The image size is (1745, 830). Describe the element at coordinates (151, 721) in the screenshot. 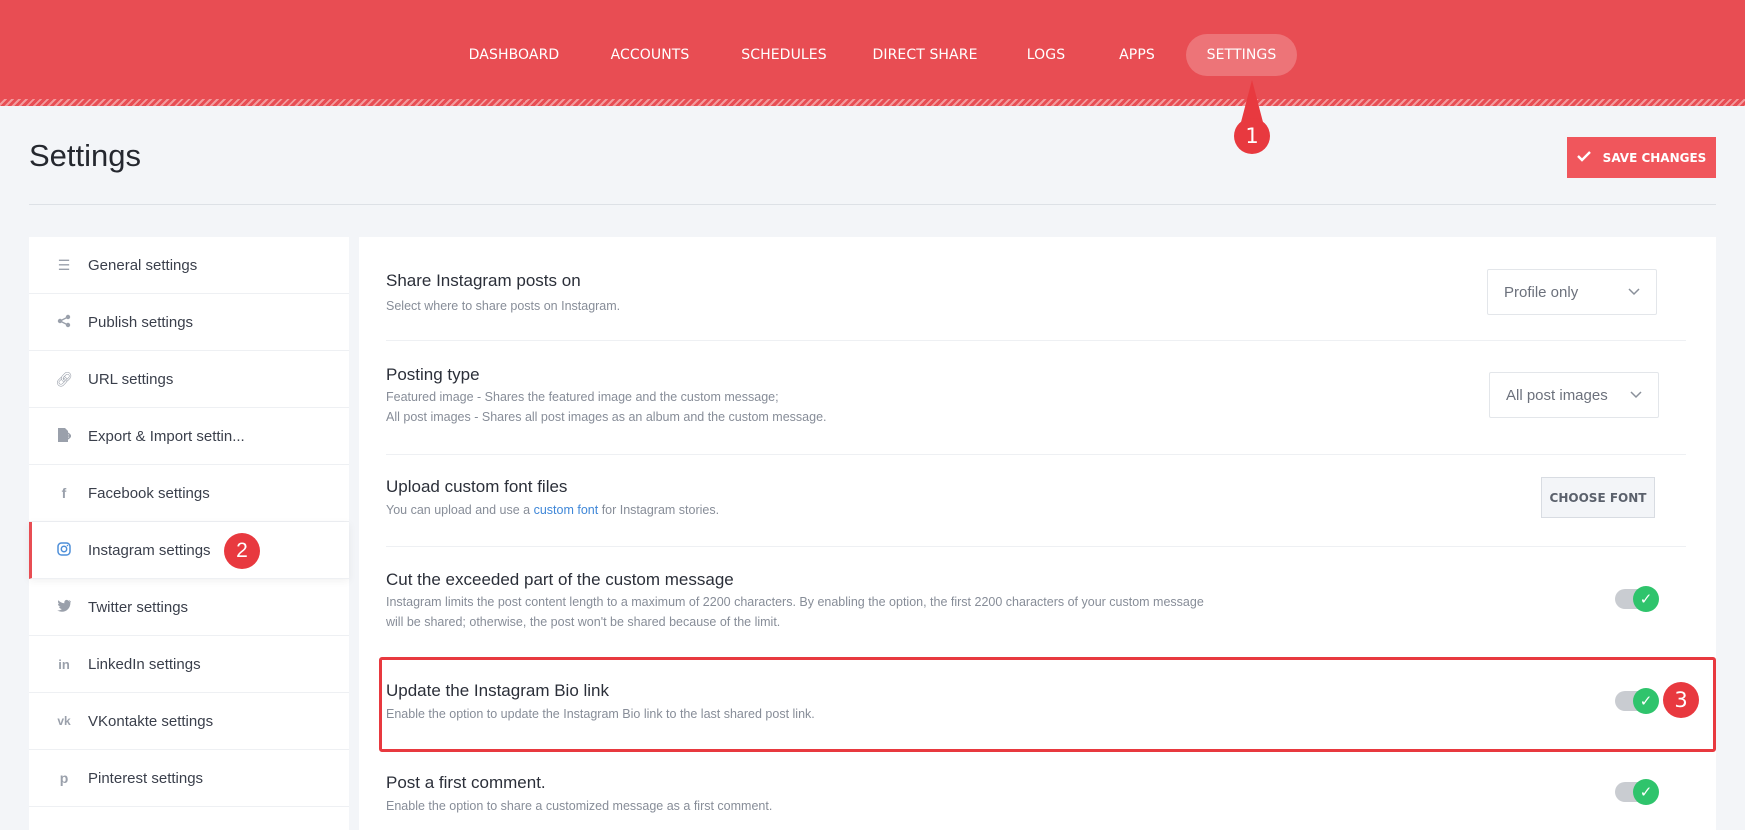

I see `sidebar-item-label: VKontakte settings` at that location.